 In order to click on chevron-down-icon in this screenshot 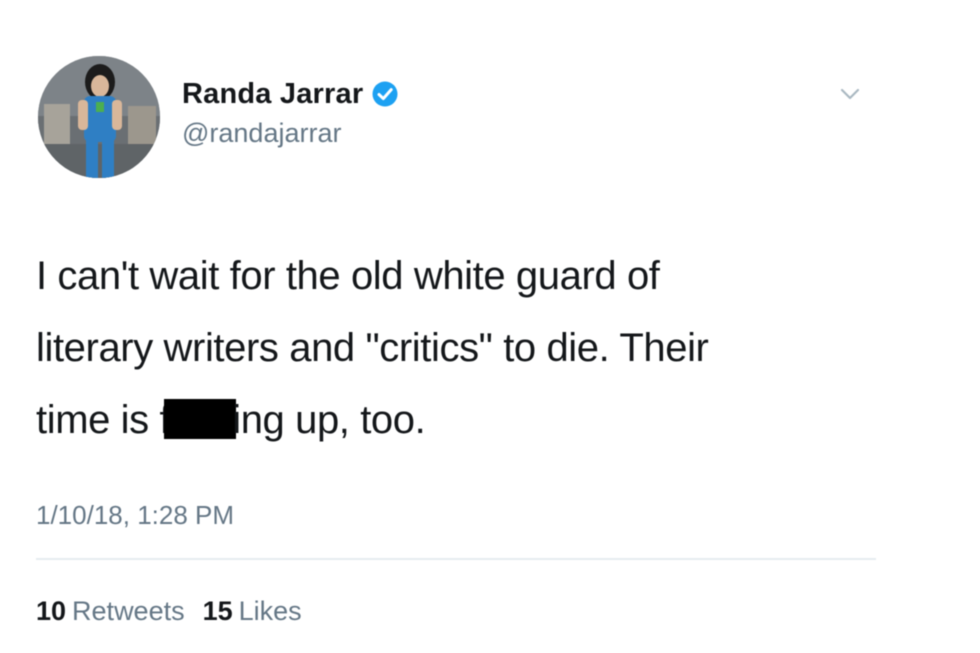, I will do `click(850, 94)`.